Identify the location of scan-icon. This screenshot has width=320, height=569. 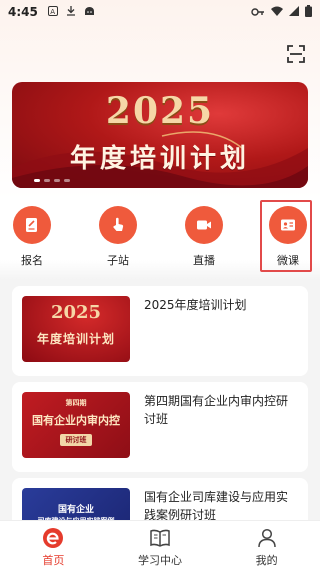
(296, 54).